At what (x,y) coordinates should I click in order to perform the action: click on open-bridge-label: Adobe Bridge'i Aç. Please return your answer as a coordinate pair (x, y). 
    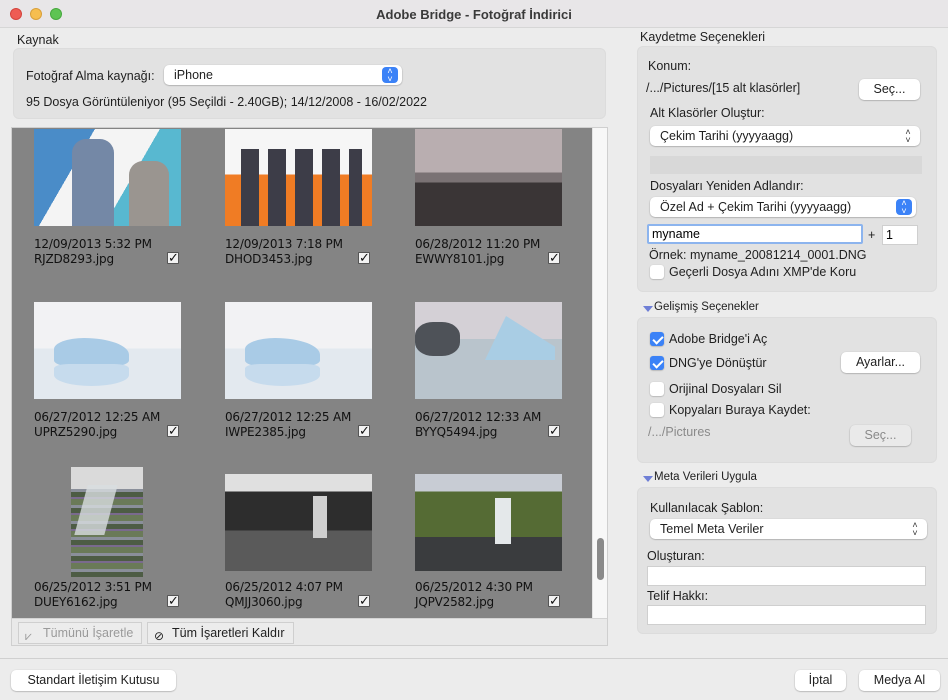
    Looking at the image, I should click on (718, 339).